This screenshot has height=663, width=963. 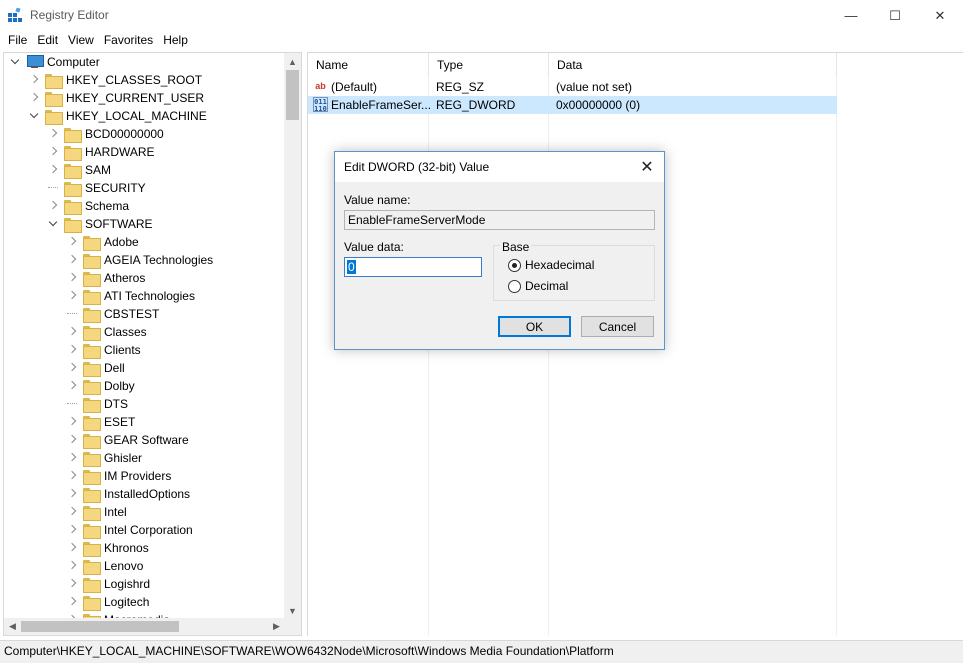 What do you see at coordinates (55, 62) in the screenshot?
I see `tree-item-computer: Computer` at bounding box center [55, 62].